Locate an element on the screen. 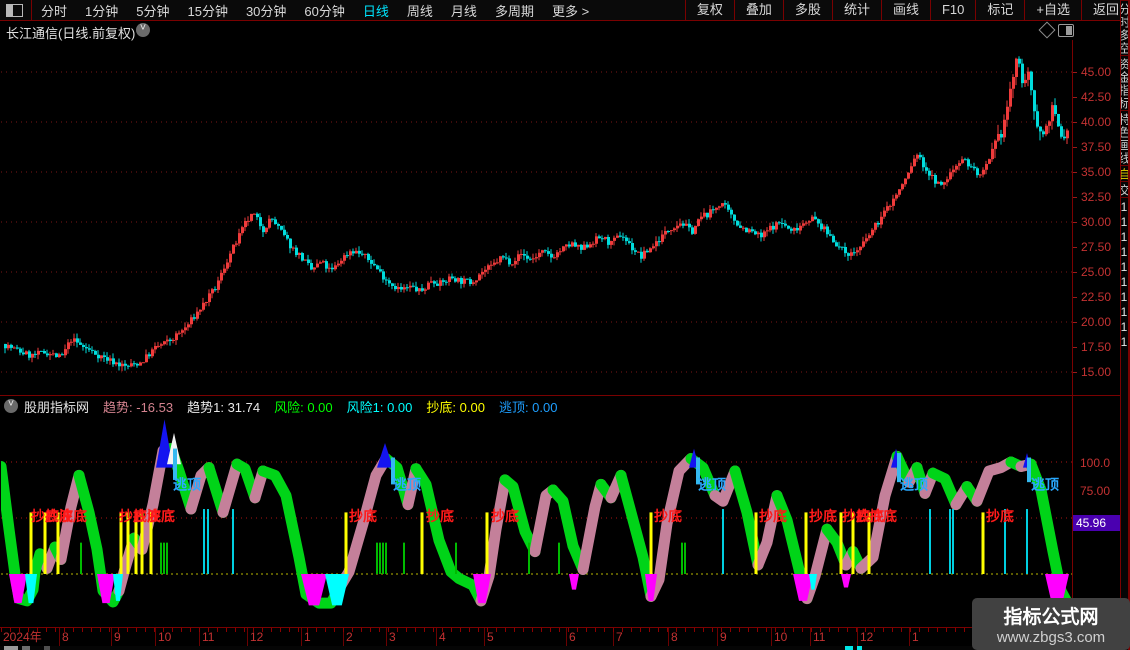  indicator-value: 趋势1: 31.74 is located at coordinates (224, 407).